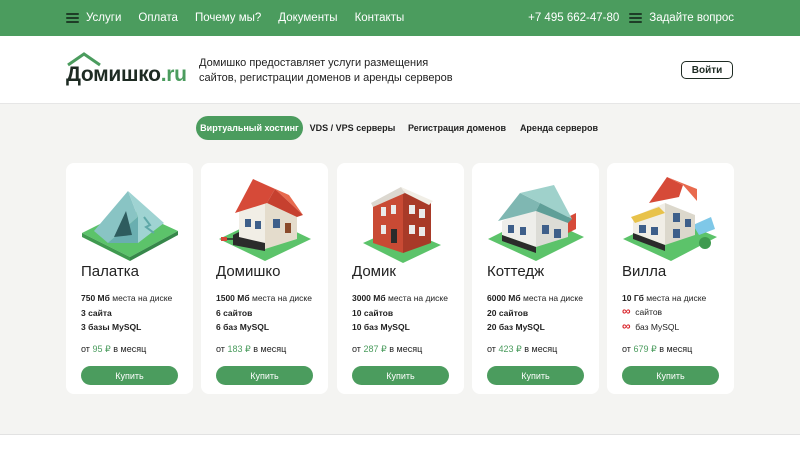 The image size is (800, 450). Describe the element at coordinates (633, 298) in the screenshot. I see `disk-value: 10 Гб` at that location.